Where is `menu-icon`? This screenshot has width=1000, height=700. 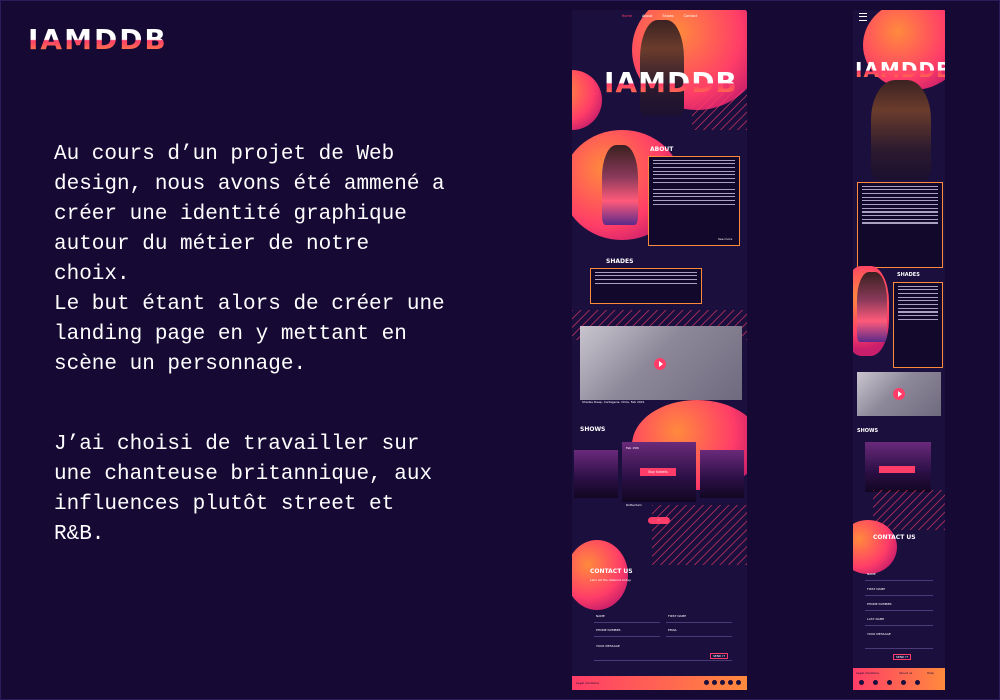
menu-icon is located at coordinates (863, 17).